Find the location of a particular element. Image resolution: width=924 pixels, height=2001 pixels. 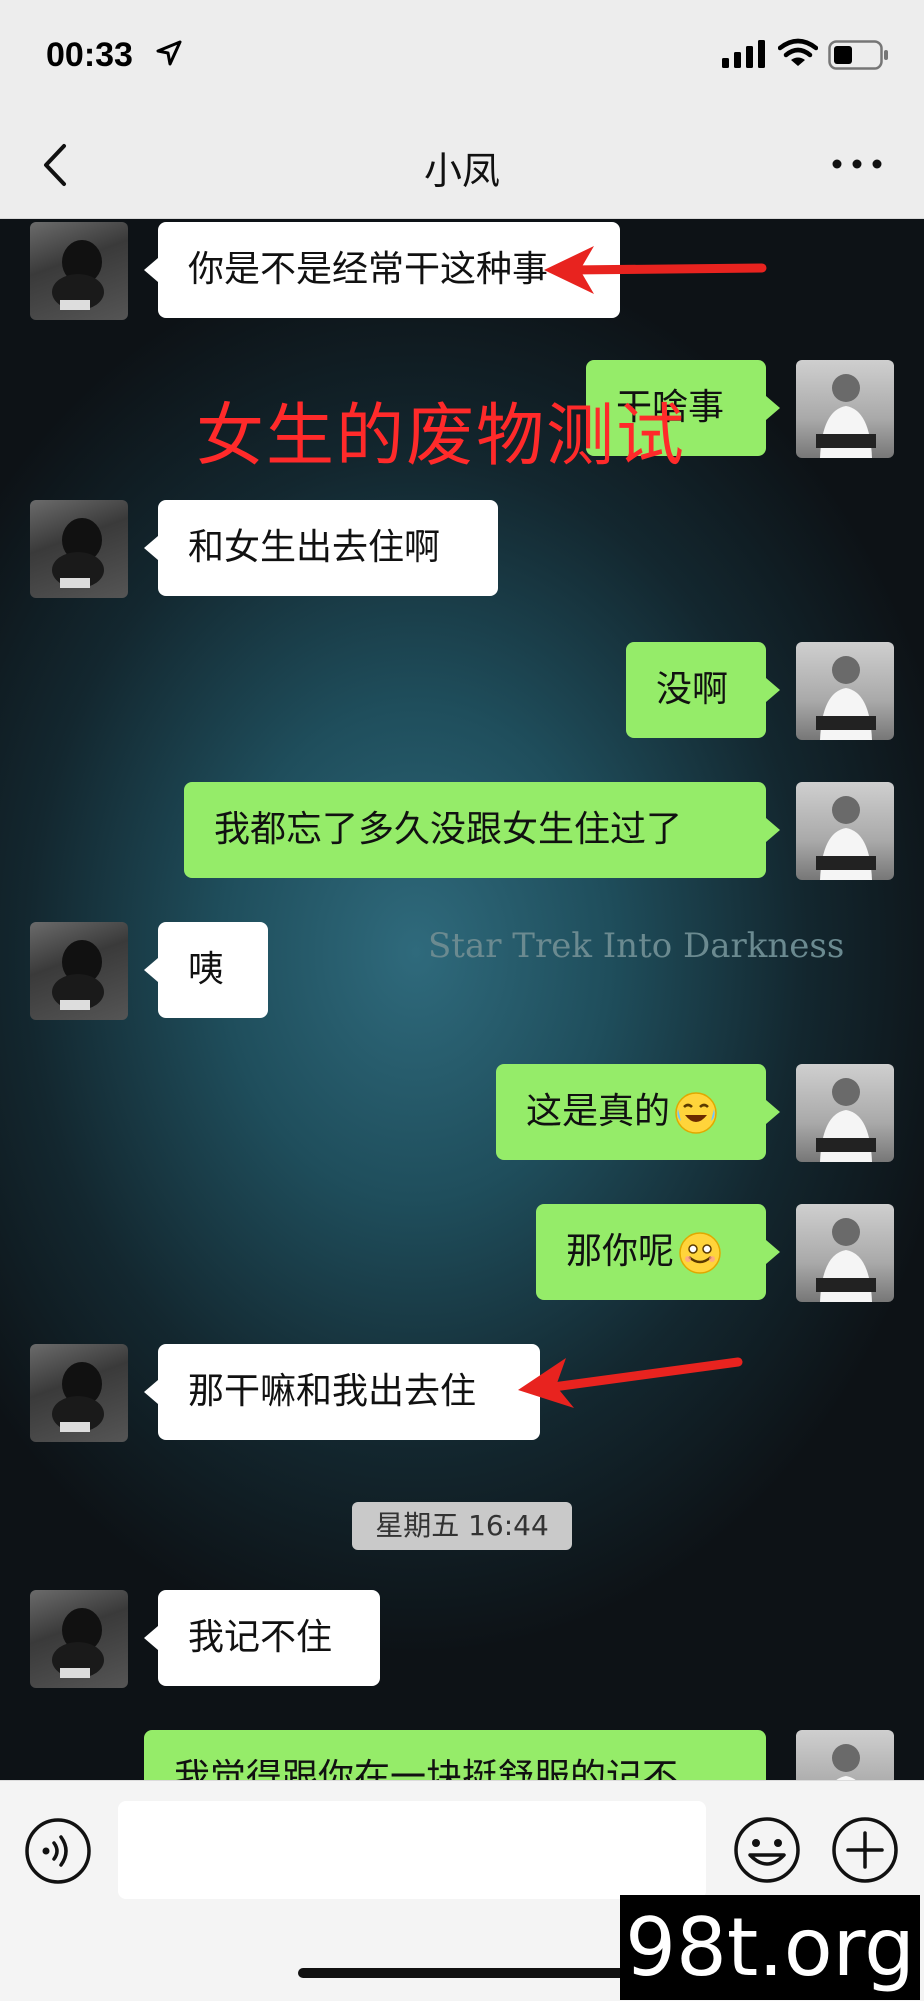

message-text: 那你呢 is located at coordinates (620, 1251).